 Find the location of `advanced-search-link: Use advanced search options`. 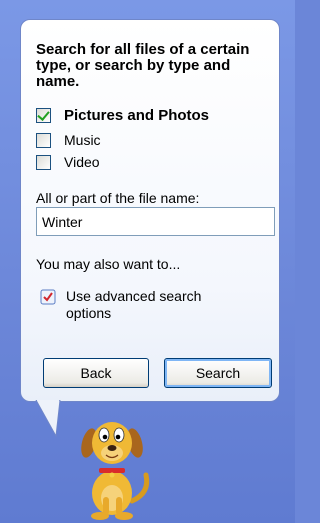

advanced-search-link: Use advanced search options is located at coordinates (138, 305).